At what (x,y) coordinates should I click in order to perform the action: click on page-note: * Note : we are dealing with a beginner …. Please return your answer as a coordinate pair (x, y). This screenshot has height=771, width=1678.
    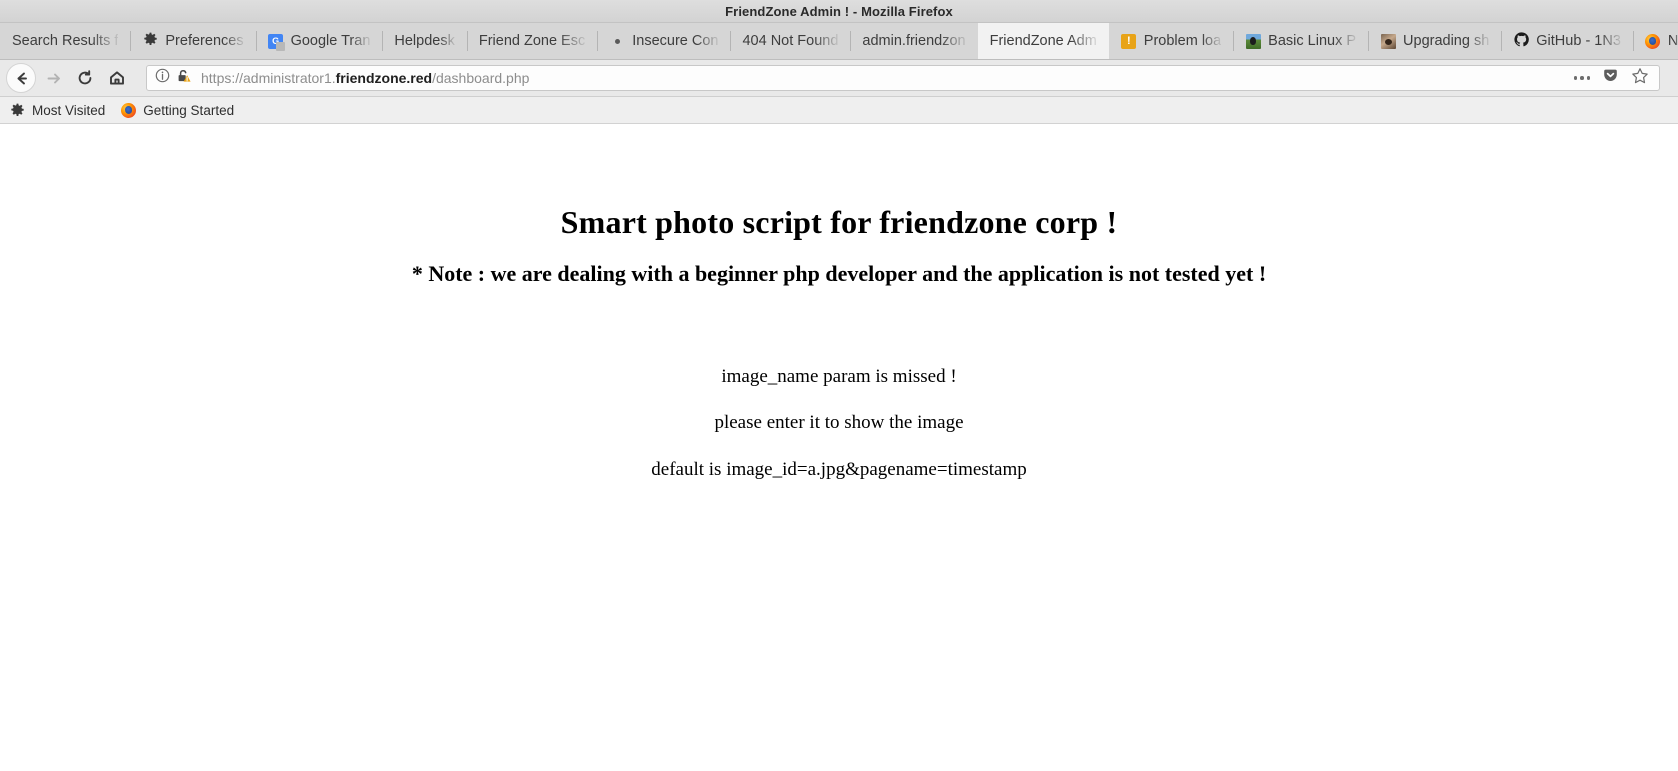
    Looking at the image, I should click on (839, 273).